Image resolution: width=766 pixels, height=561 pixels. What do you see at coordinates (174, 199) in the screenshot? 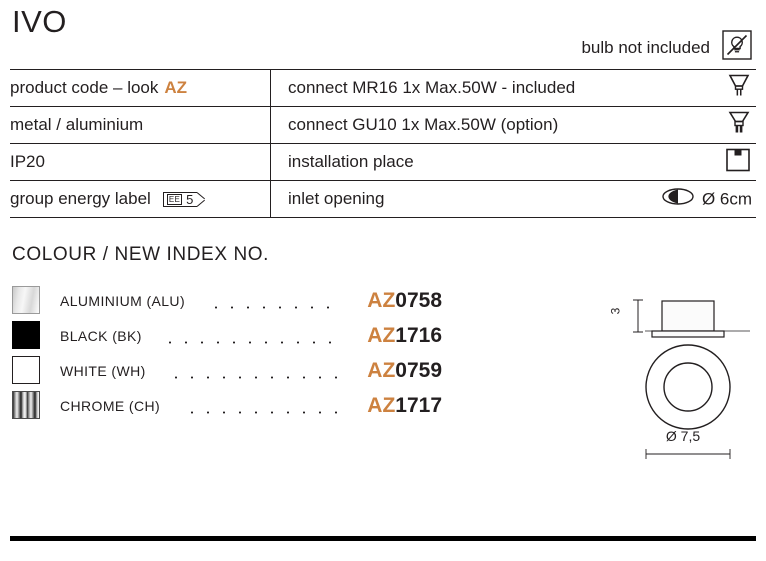
I see `energy-badge-prefix: EE` at bounding box center [174, 199].